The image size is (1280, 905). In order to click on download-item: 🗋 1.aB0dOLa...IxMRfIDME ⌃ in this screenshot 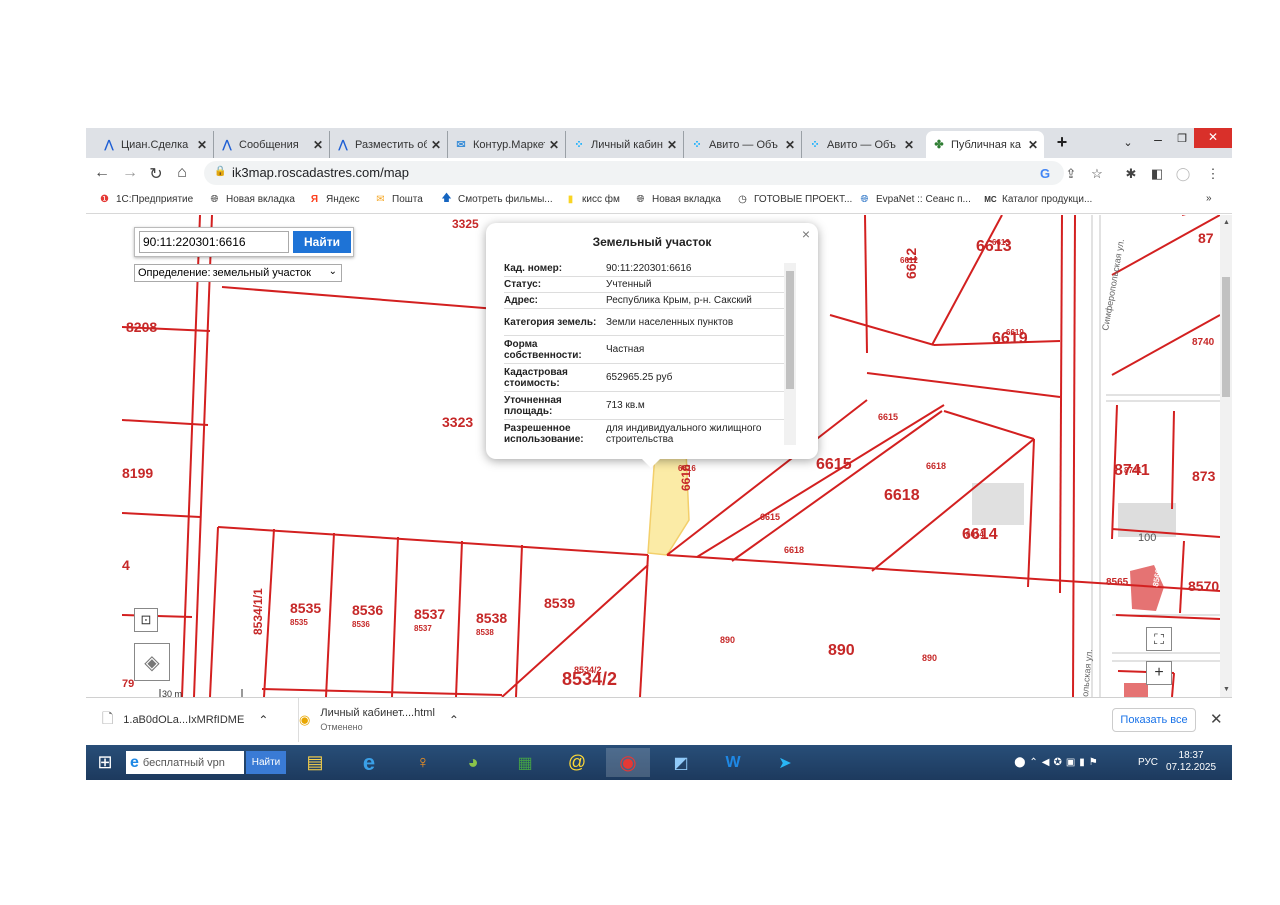, I will do `click(192, 720)`.